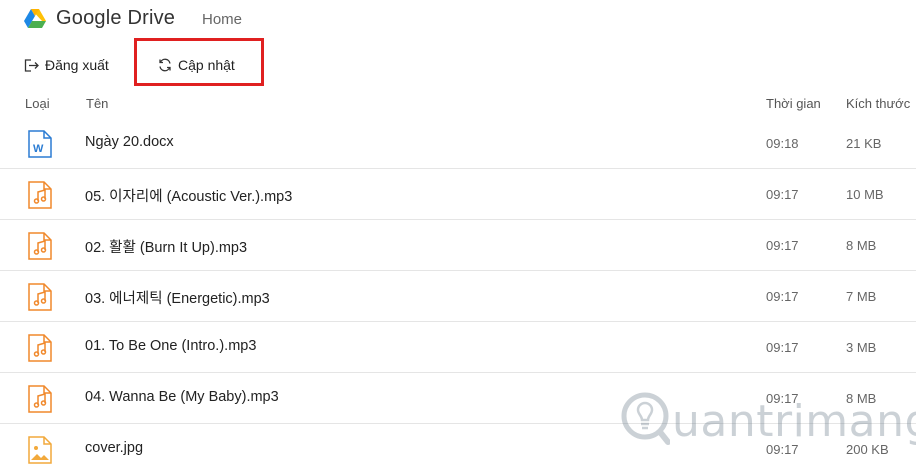 This screenshot has height=474, width=916. What do you see at coordinates (37, 103) in the screenshot?
I see `column-header-type: Loại` at bounding box center [37, 103].